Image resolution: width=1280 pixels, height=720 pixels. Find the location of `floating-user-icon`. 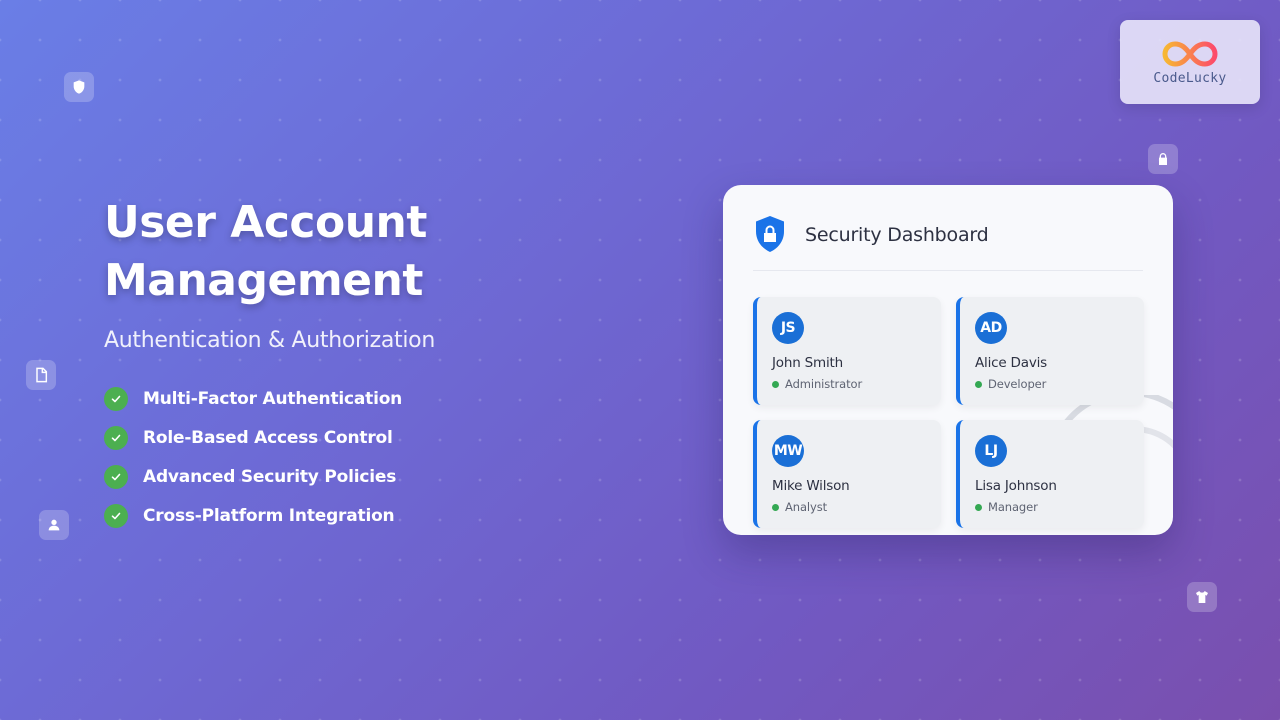

floating-user-icon is located at coordinates (54, 525).